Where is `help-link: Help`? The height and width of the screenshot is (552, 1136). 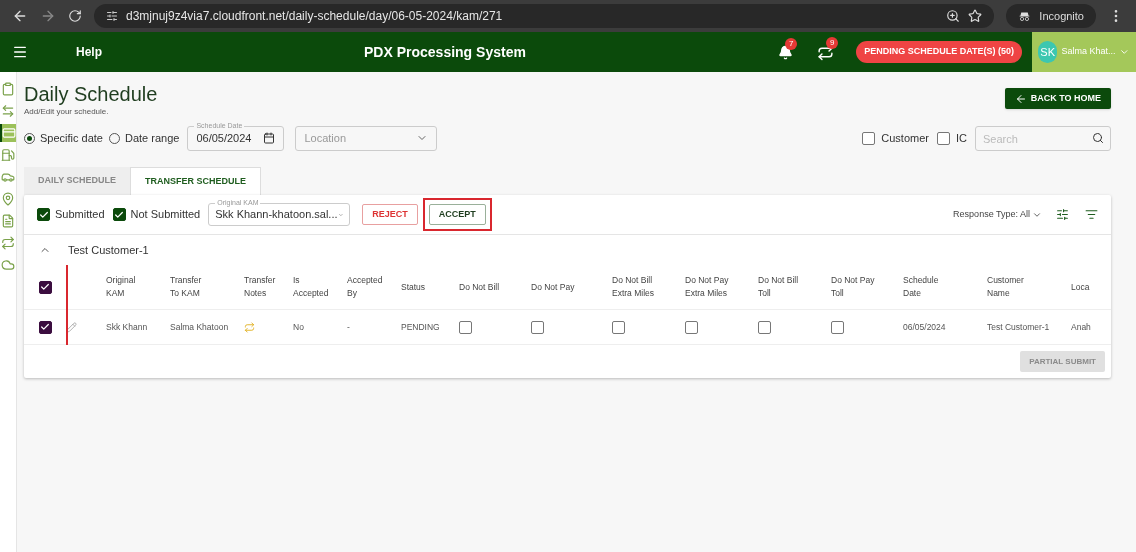
help-link: Help is located at coordinates (89, 52).